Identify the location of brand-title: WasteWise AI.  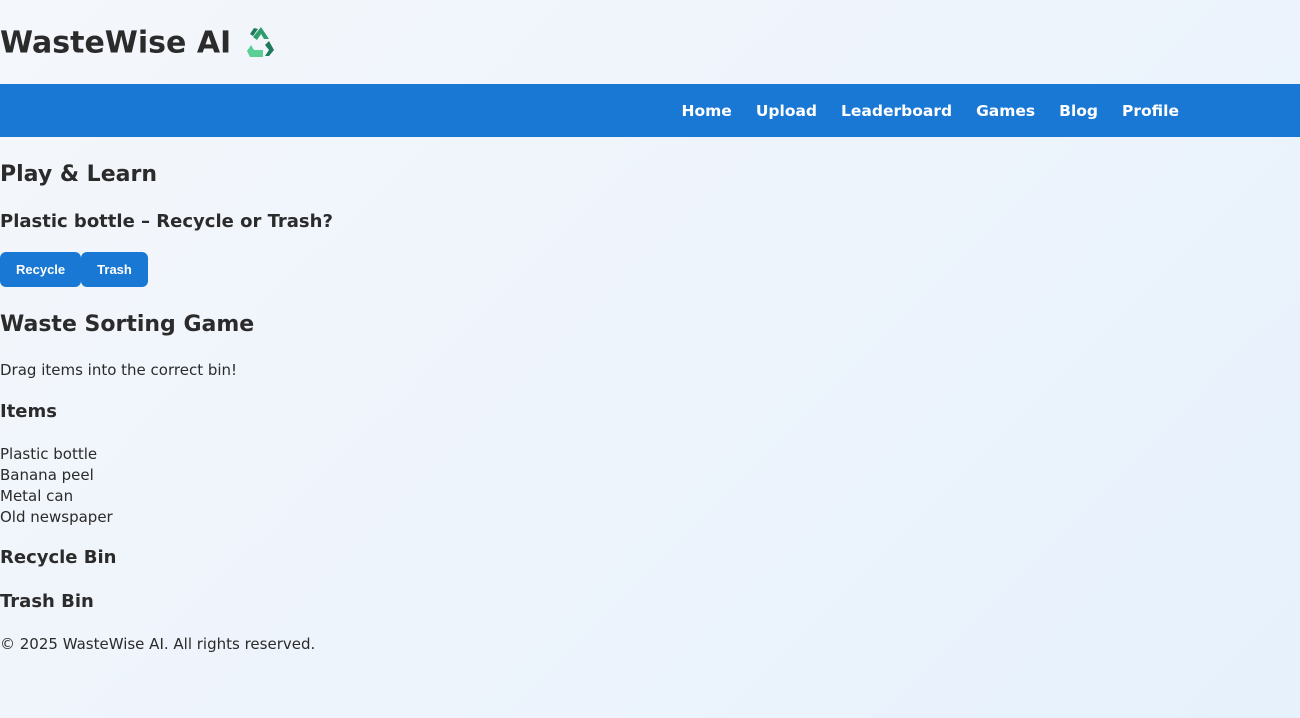
(139, 43).